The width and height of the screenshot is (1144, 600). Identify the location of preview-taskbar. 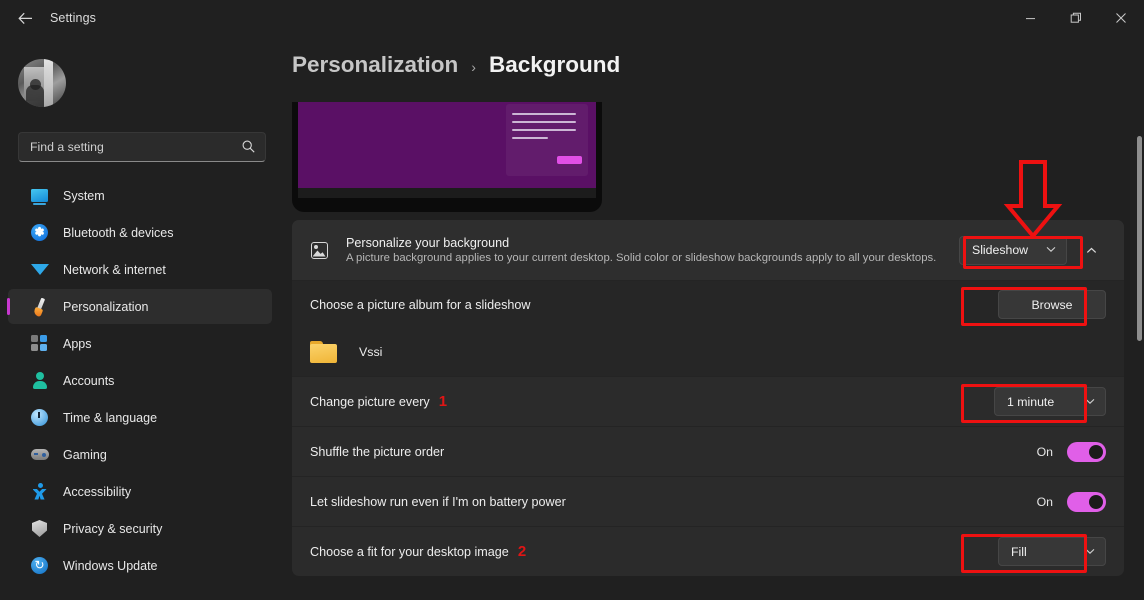
(447, 193).